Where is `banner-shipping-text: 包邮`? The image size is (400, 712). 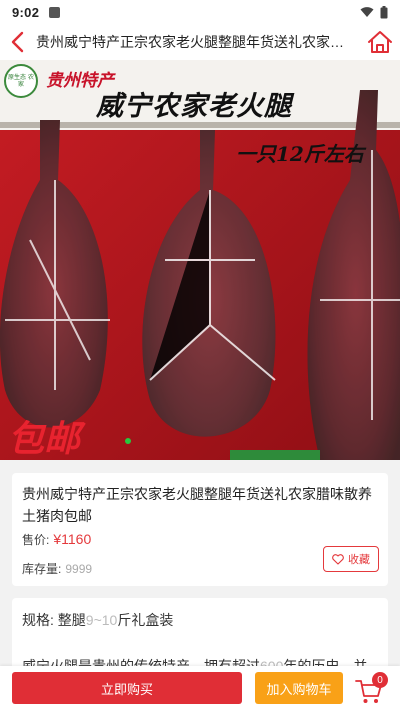 banner-shipping-text: 包邮 is located at coordinates (44, 439).